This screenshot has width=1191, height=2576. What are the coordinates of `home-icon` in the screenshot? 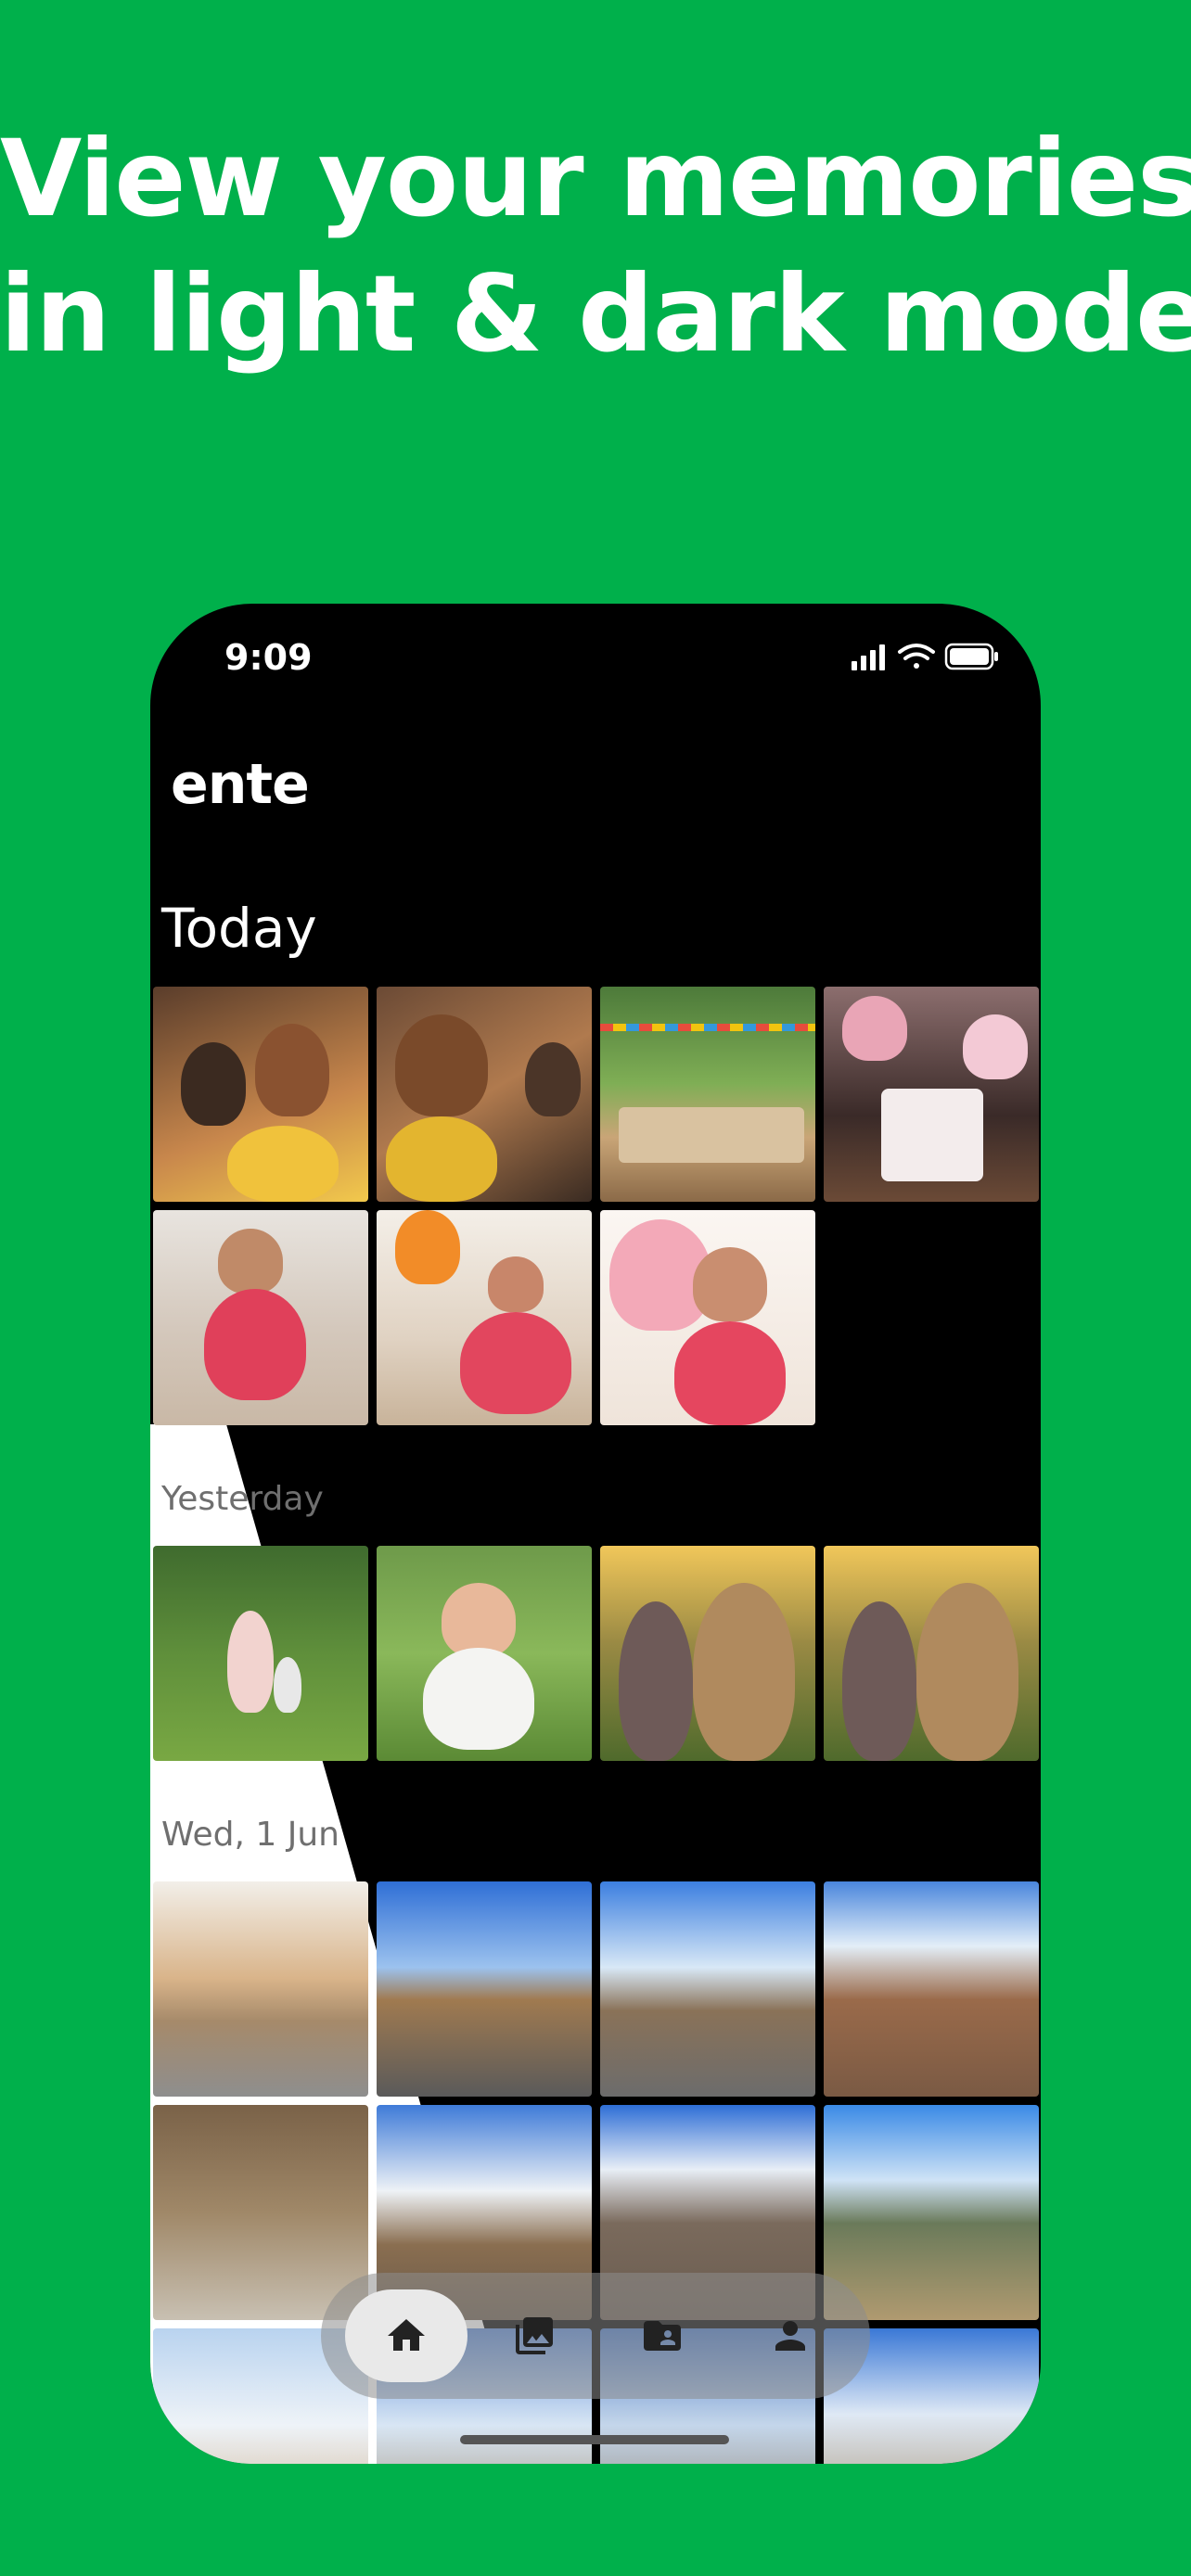 It's located at (406, 2335).